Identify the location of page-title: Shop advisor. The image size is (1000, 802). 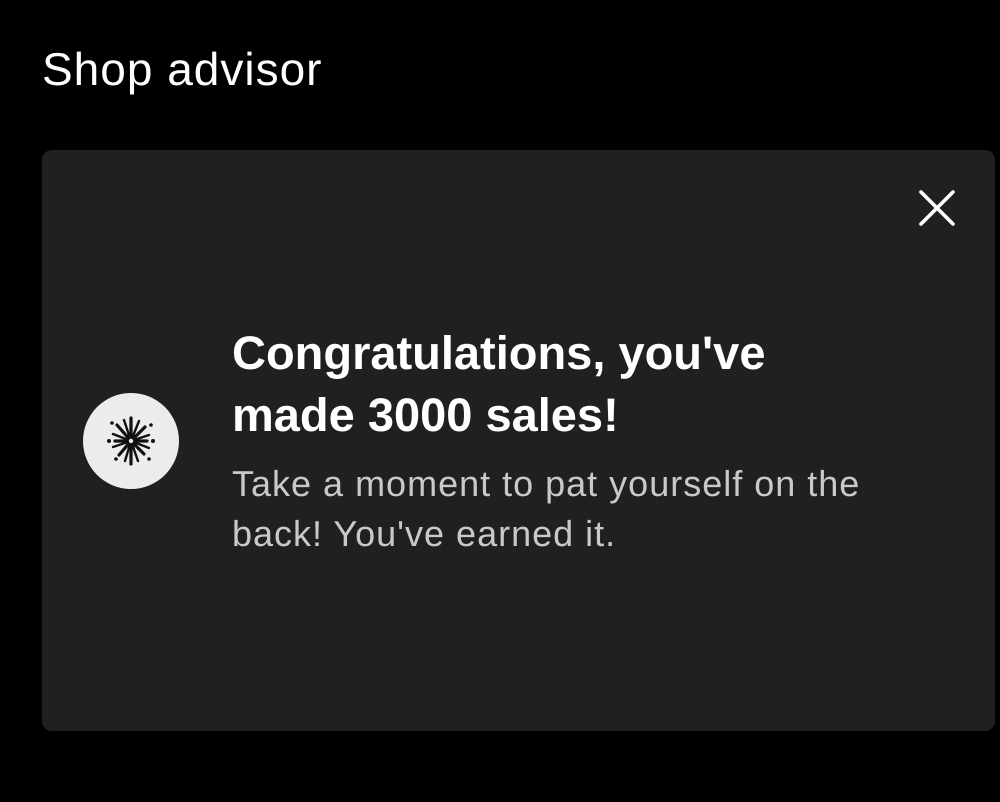
(183, 69).